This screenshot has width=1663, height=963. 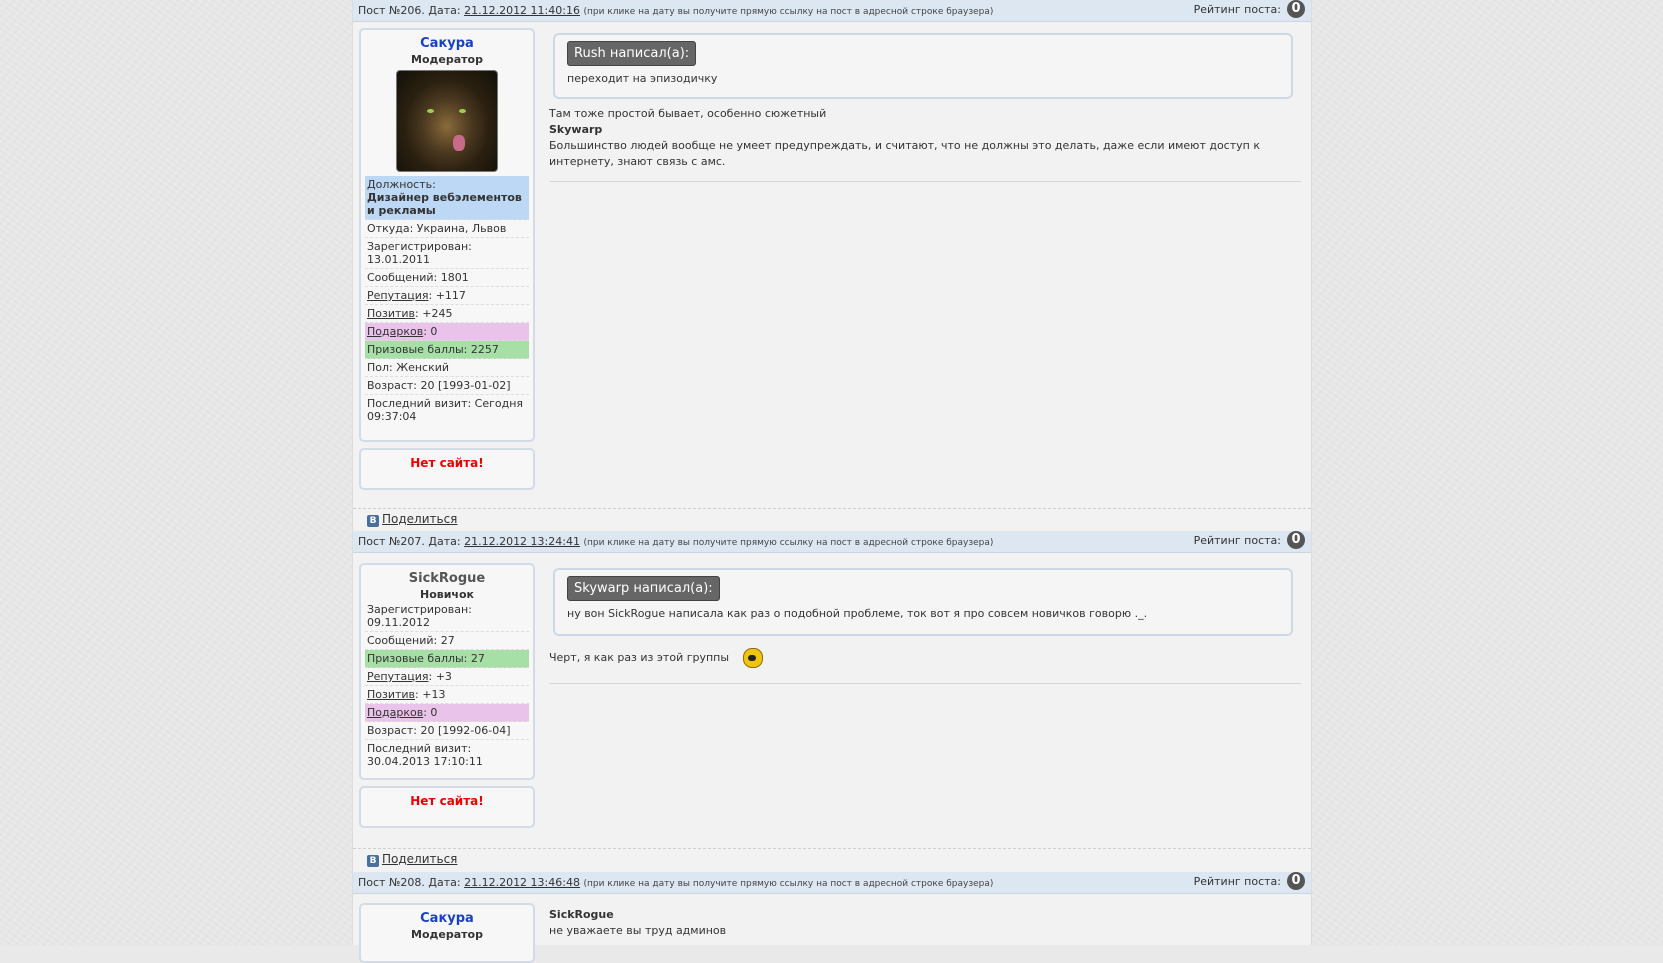 I want to click on quote-author: Rush написал(а):, so click(x=632, y=53).